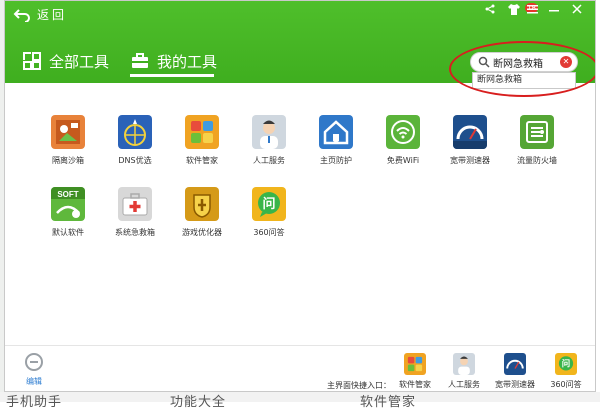  I want to click on tool-label: 免费WiFi, so click(403, 160).